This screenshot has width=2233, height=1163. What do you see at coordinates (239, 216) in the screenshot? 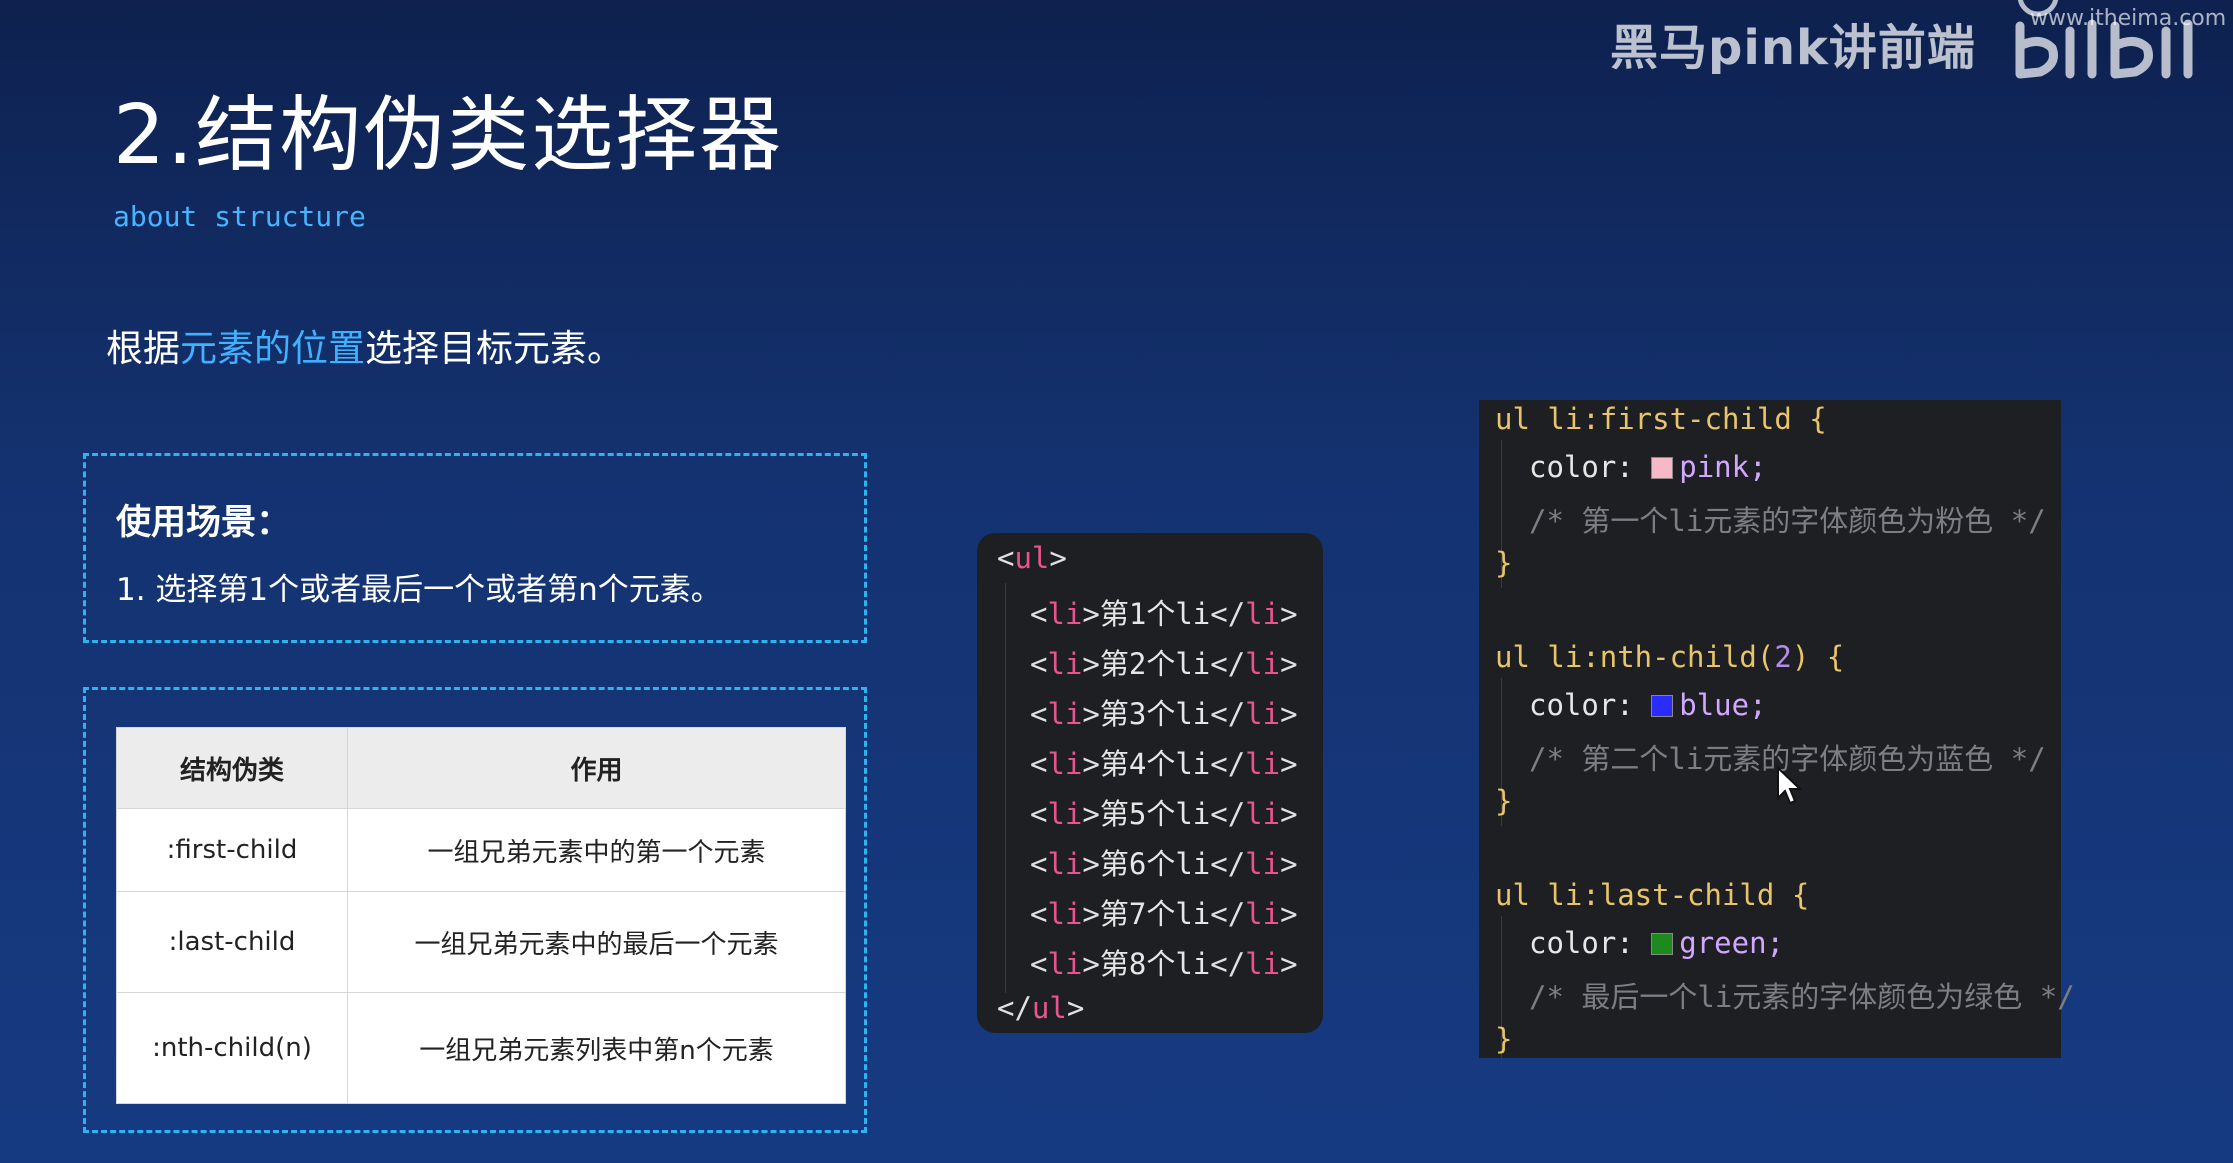
I see `page-subtitle: about structure` at bounding box center [239, 216].